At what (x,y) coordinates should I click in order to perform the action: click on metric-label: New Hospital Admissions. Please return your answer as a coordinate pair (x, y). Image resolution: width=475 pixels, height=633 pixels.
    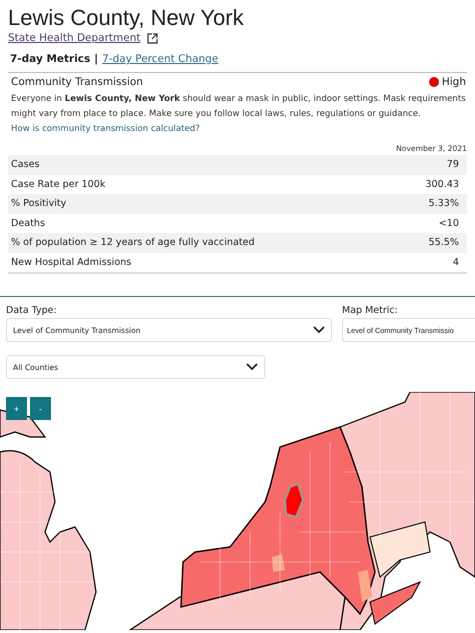
    Looking at the image, I should click on (71, 262).